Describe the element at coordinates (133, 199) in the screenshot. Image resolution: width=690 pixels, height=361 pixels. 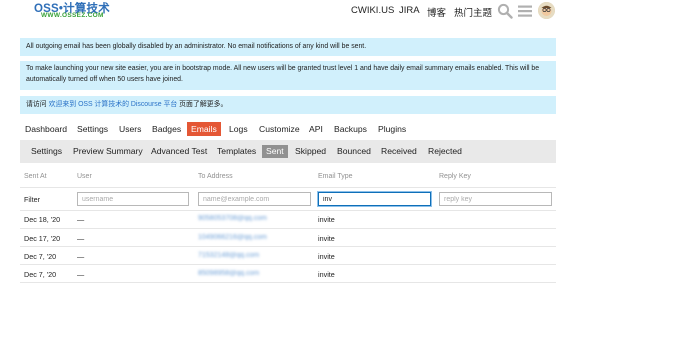
I see `user-filter-input` at that location.